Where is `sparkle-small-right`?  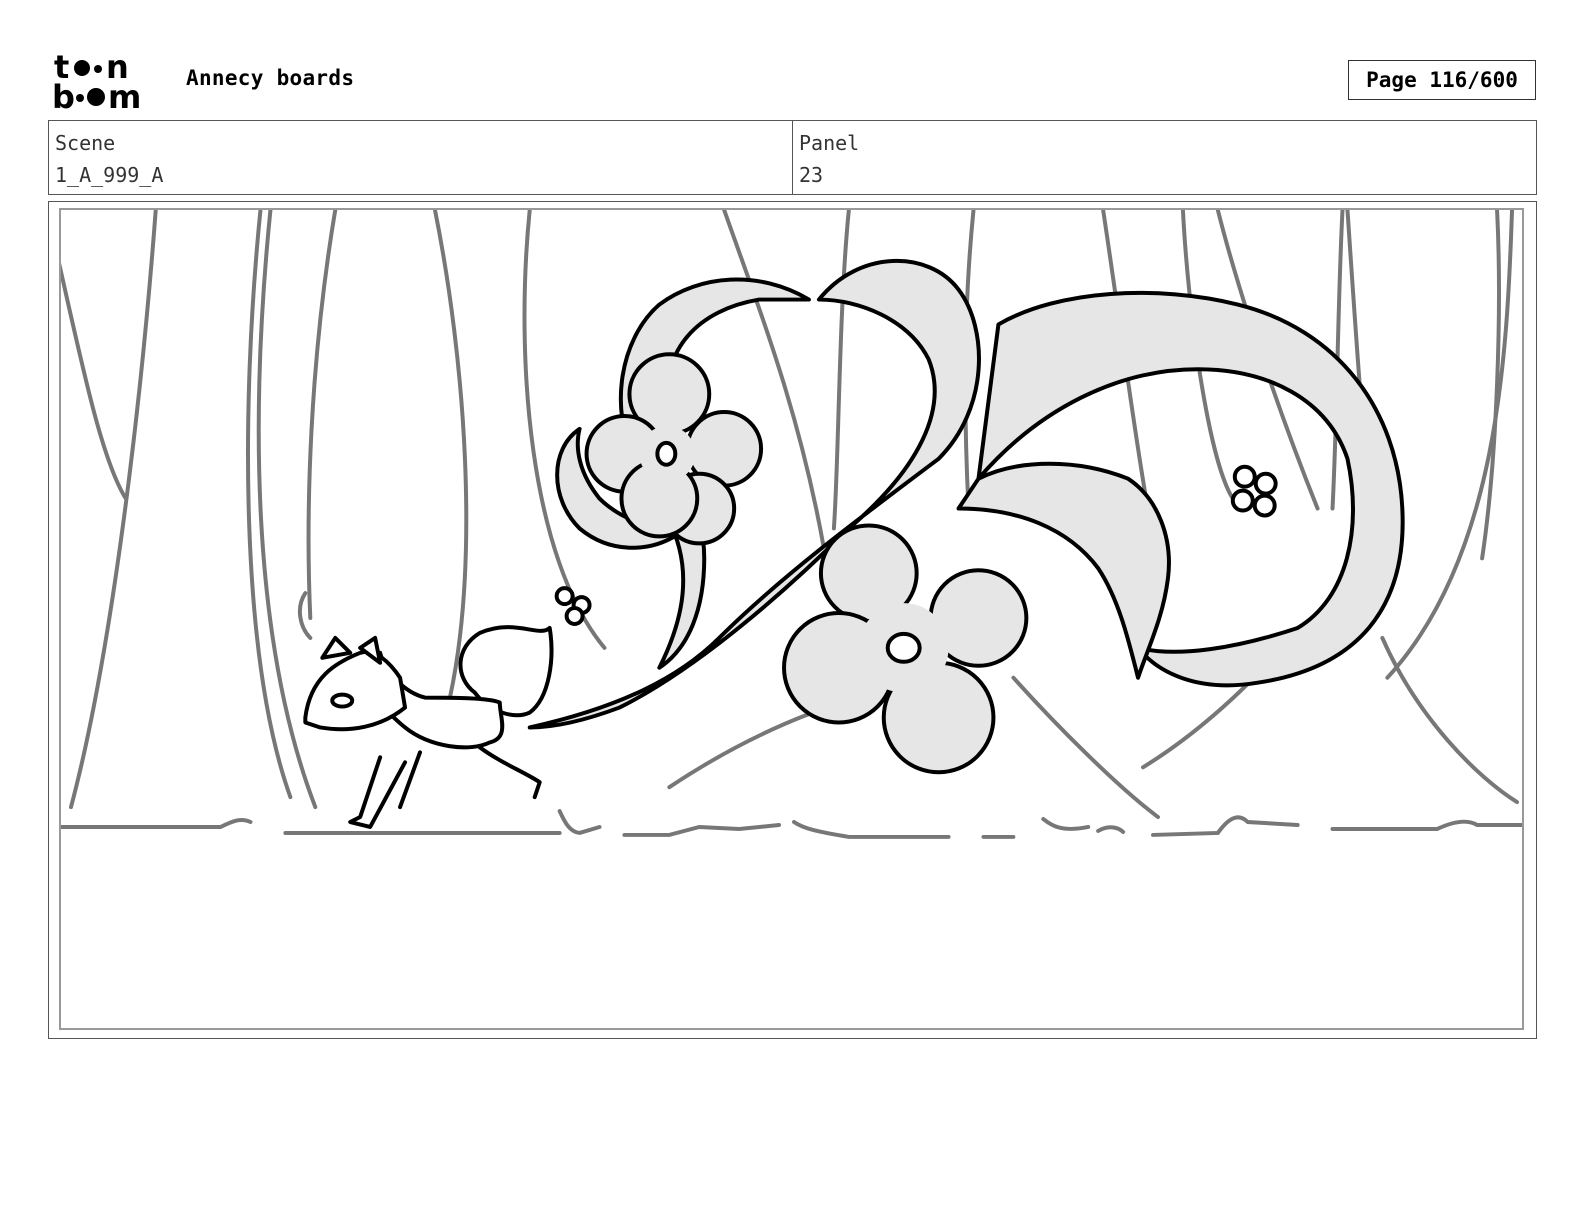 sparkle-small-right is located at coordinates (1254, 491).